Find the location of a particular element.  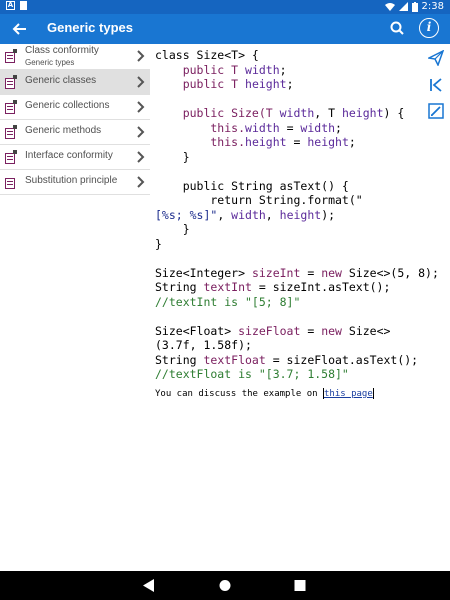

info-button: i is located at coordinates (429, 28).